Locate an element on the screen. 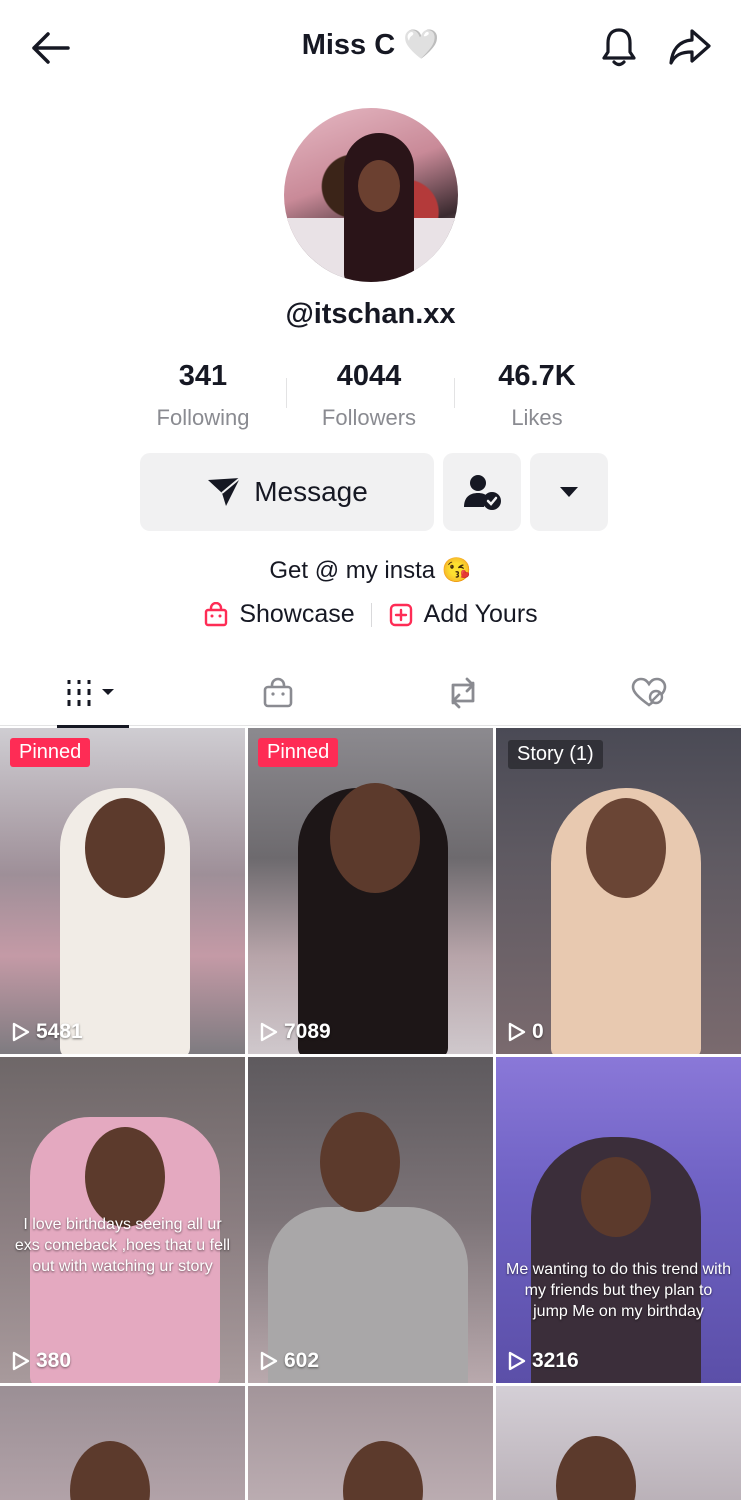 This screenshot has width=741, height=1500. repost-icon is located at coordinates (462, 693).